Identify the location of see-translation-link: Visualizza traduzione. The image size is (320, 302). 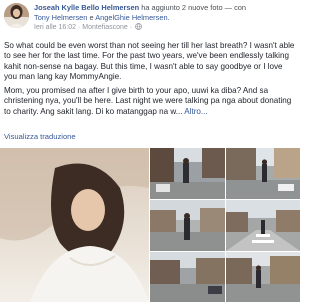
(40, 136).